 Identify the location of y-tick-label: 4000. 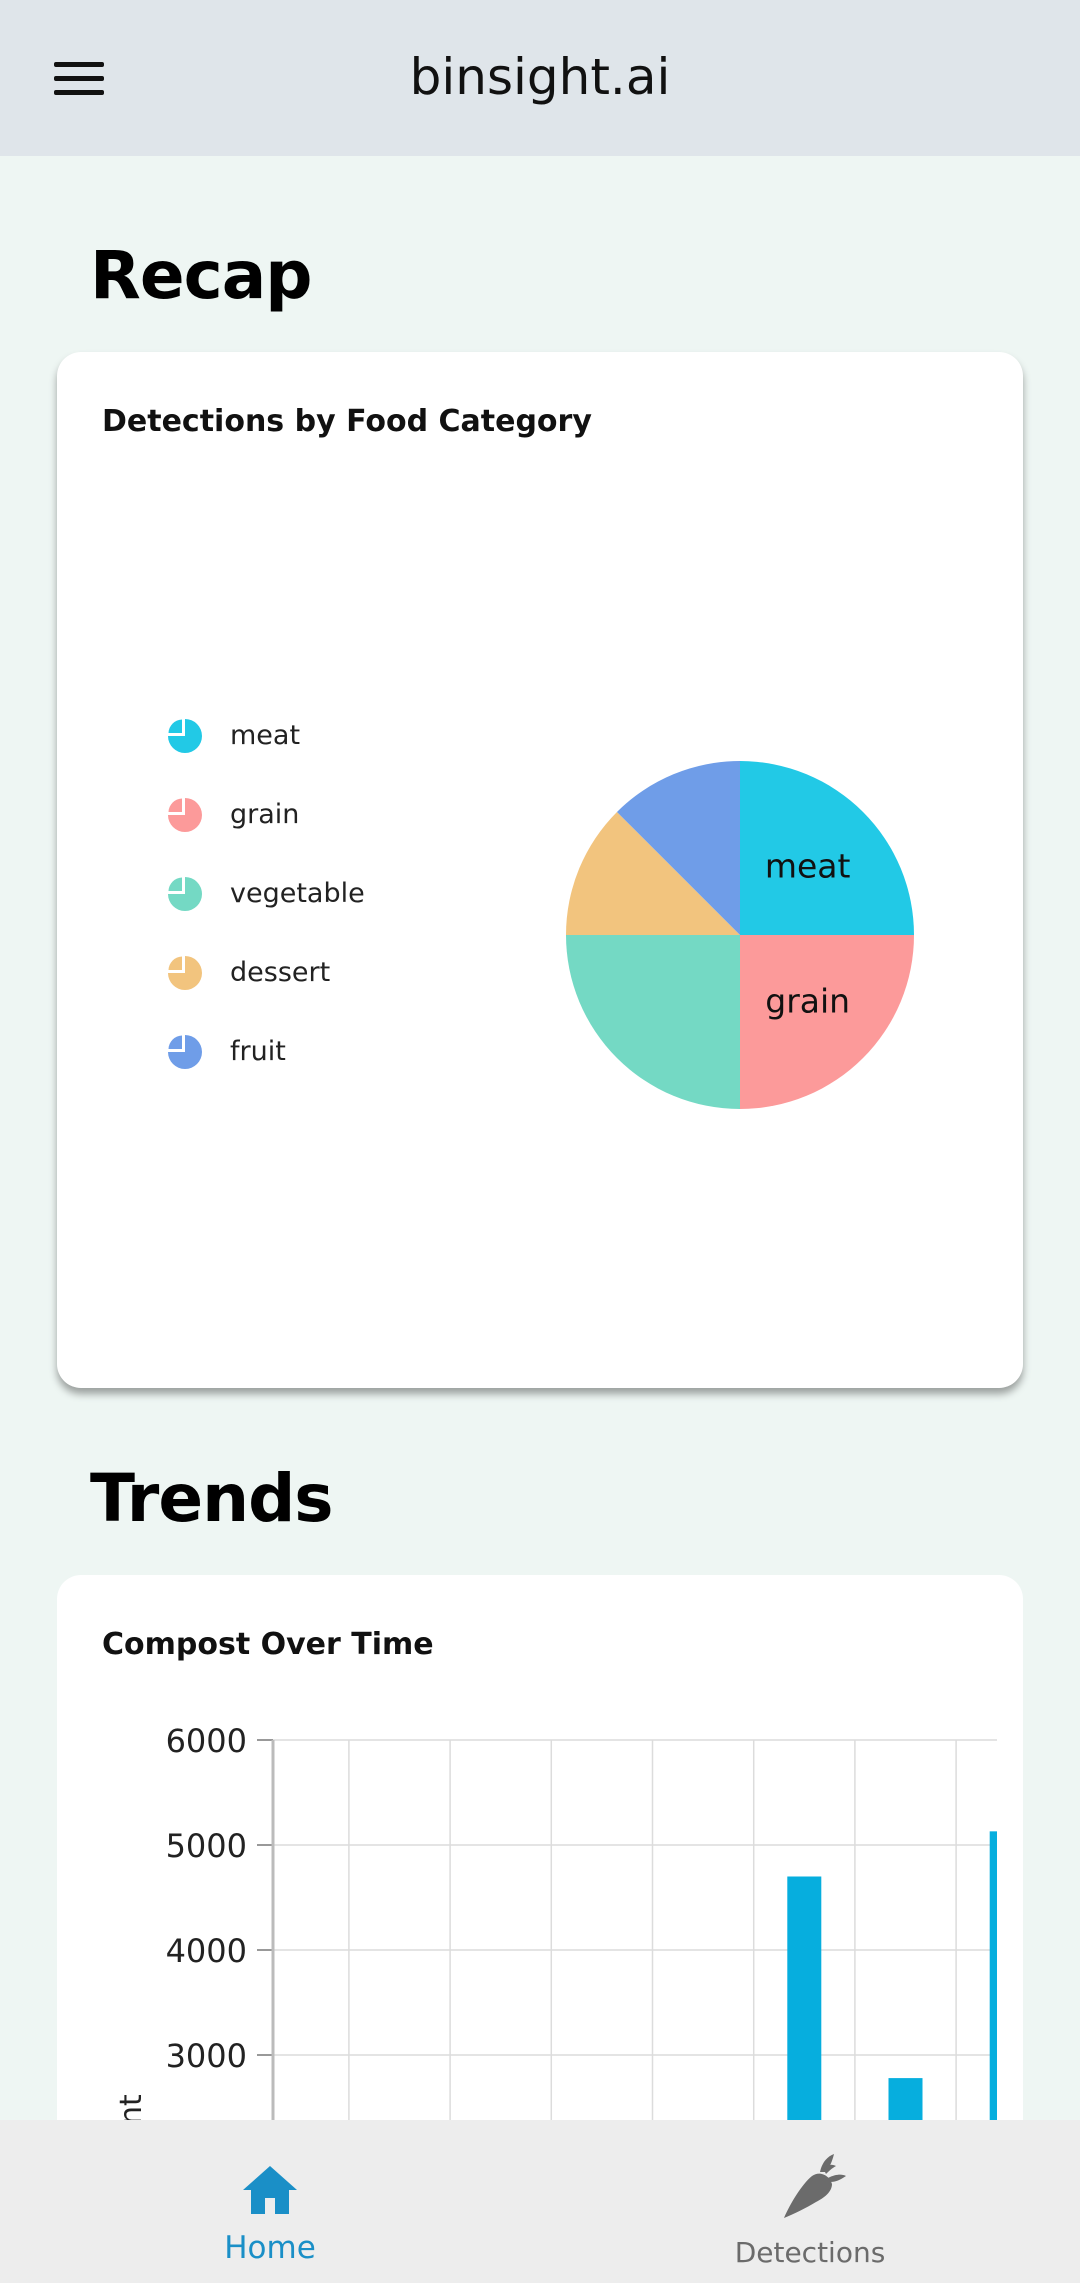
(206, 1951).